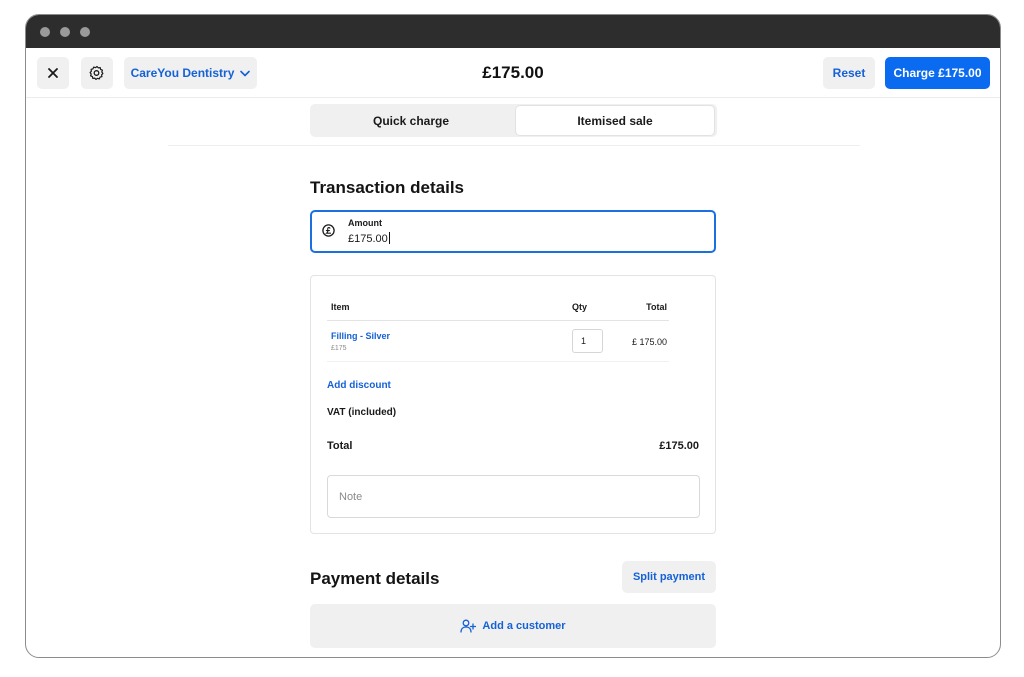  I want to click on text-caret, so click(389, 238).